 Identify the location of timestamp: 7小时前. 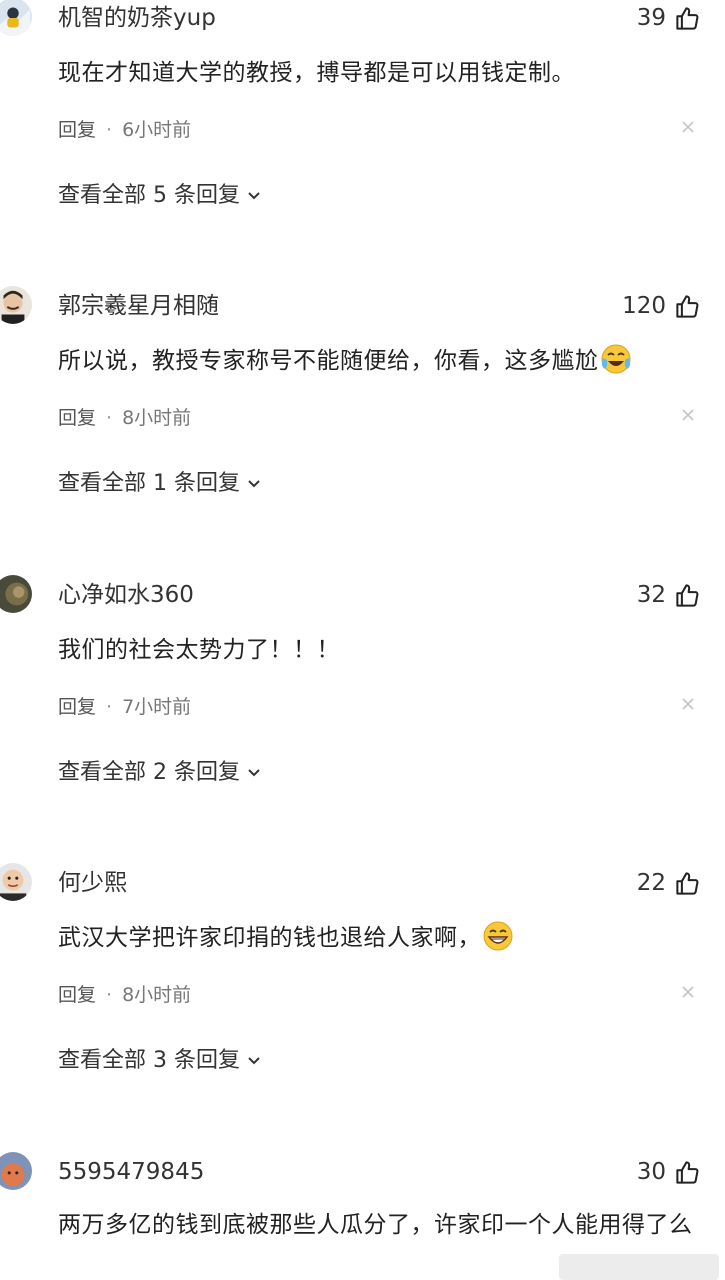
(157, 707).